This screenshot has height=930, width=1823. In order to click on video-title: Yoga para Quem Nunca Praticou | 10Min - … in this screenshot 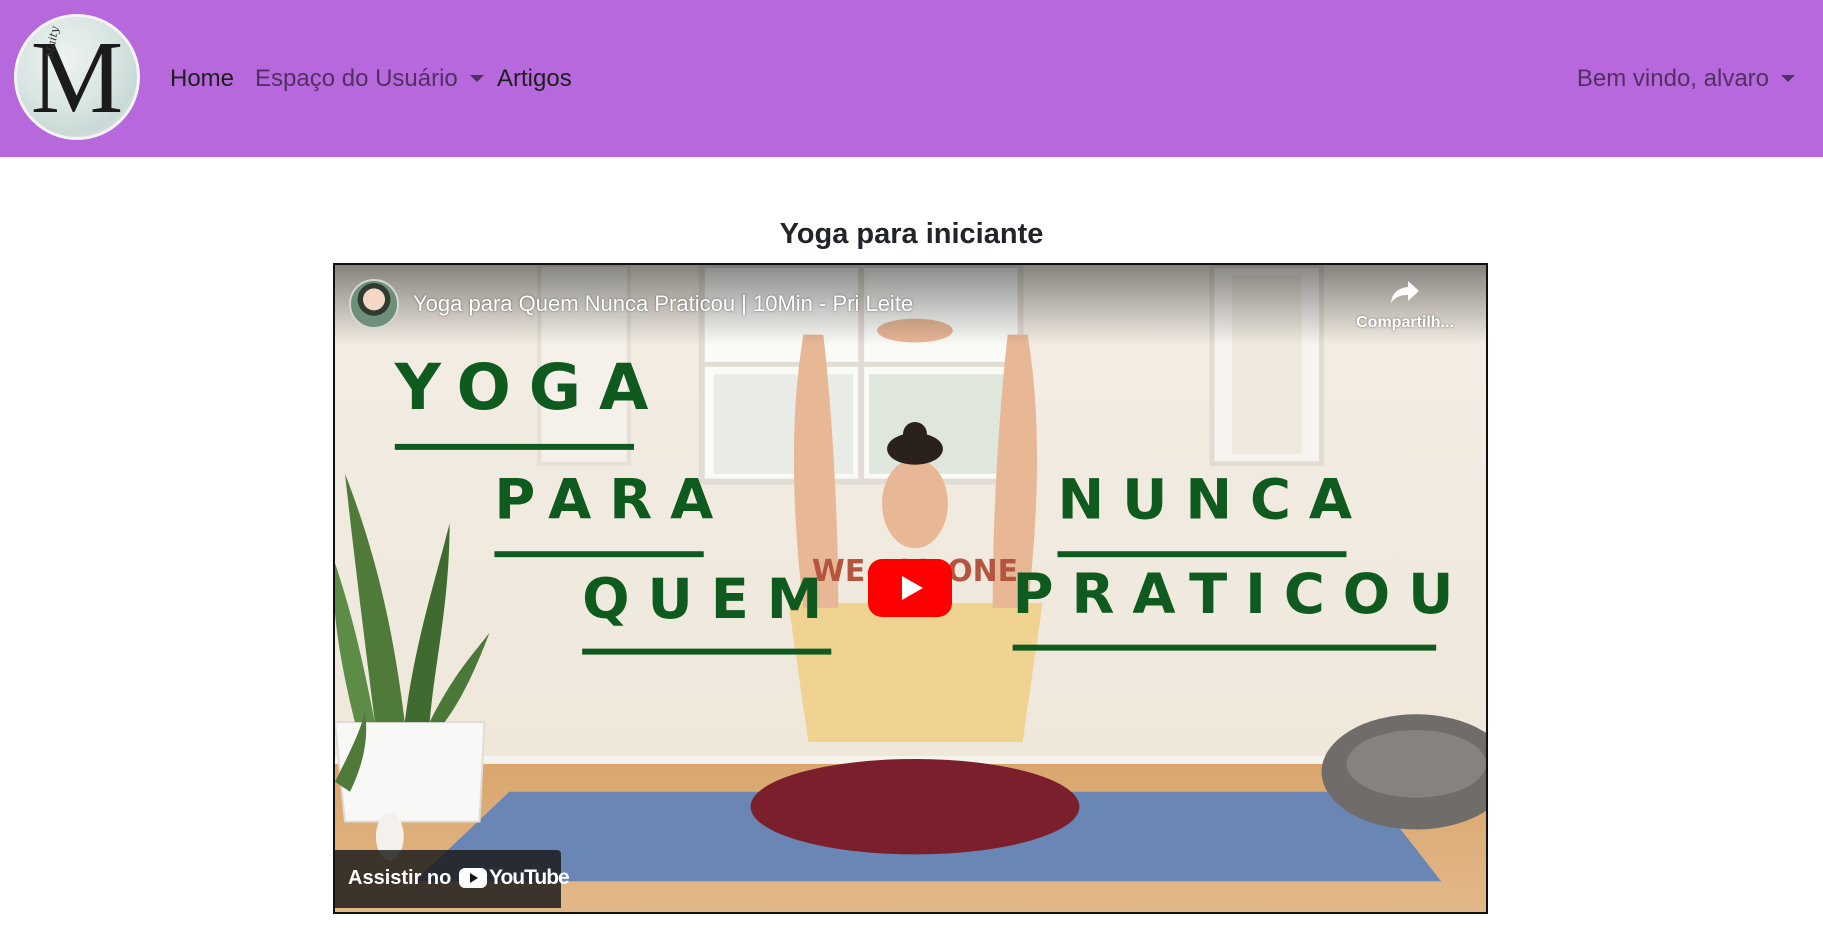, I will do `click(663, 304)`.